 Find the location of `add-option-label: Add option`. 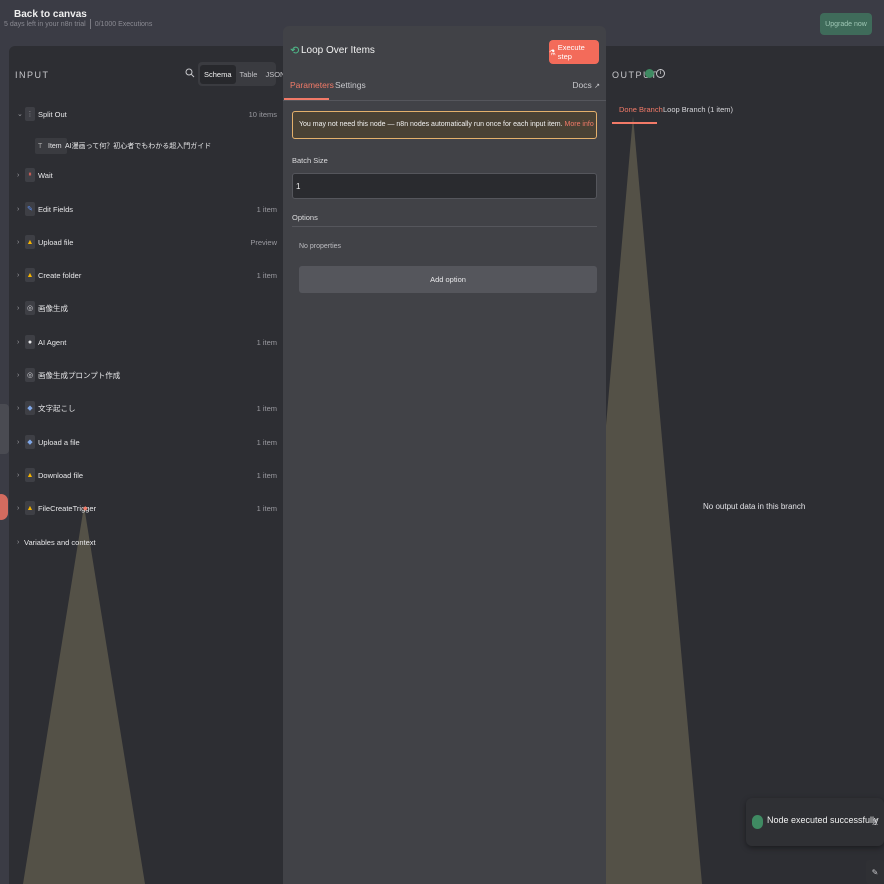

add-option-label: Add option is located at coordinates (448, 279).